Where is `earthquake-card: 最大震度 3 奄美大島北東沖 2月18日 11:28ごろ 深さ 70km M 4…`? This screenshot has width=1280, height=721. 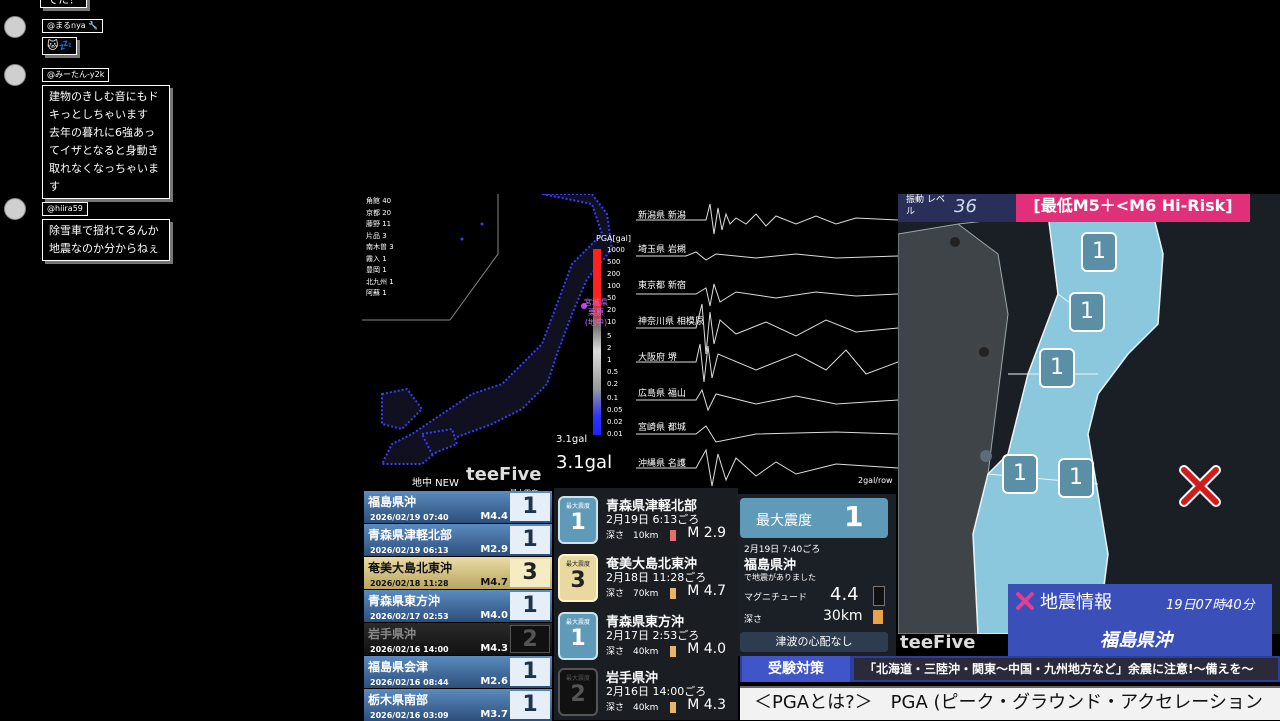 earthquake-card: 最大震度 3 奄美大島北東沖 2月18日 11:28ごろ 深さ 70km M 4… is located at coordinates (646, 579).